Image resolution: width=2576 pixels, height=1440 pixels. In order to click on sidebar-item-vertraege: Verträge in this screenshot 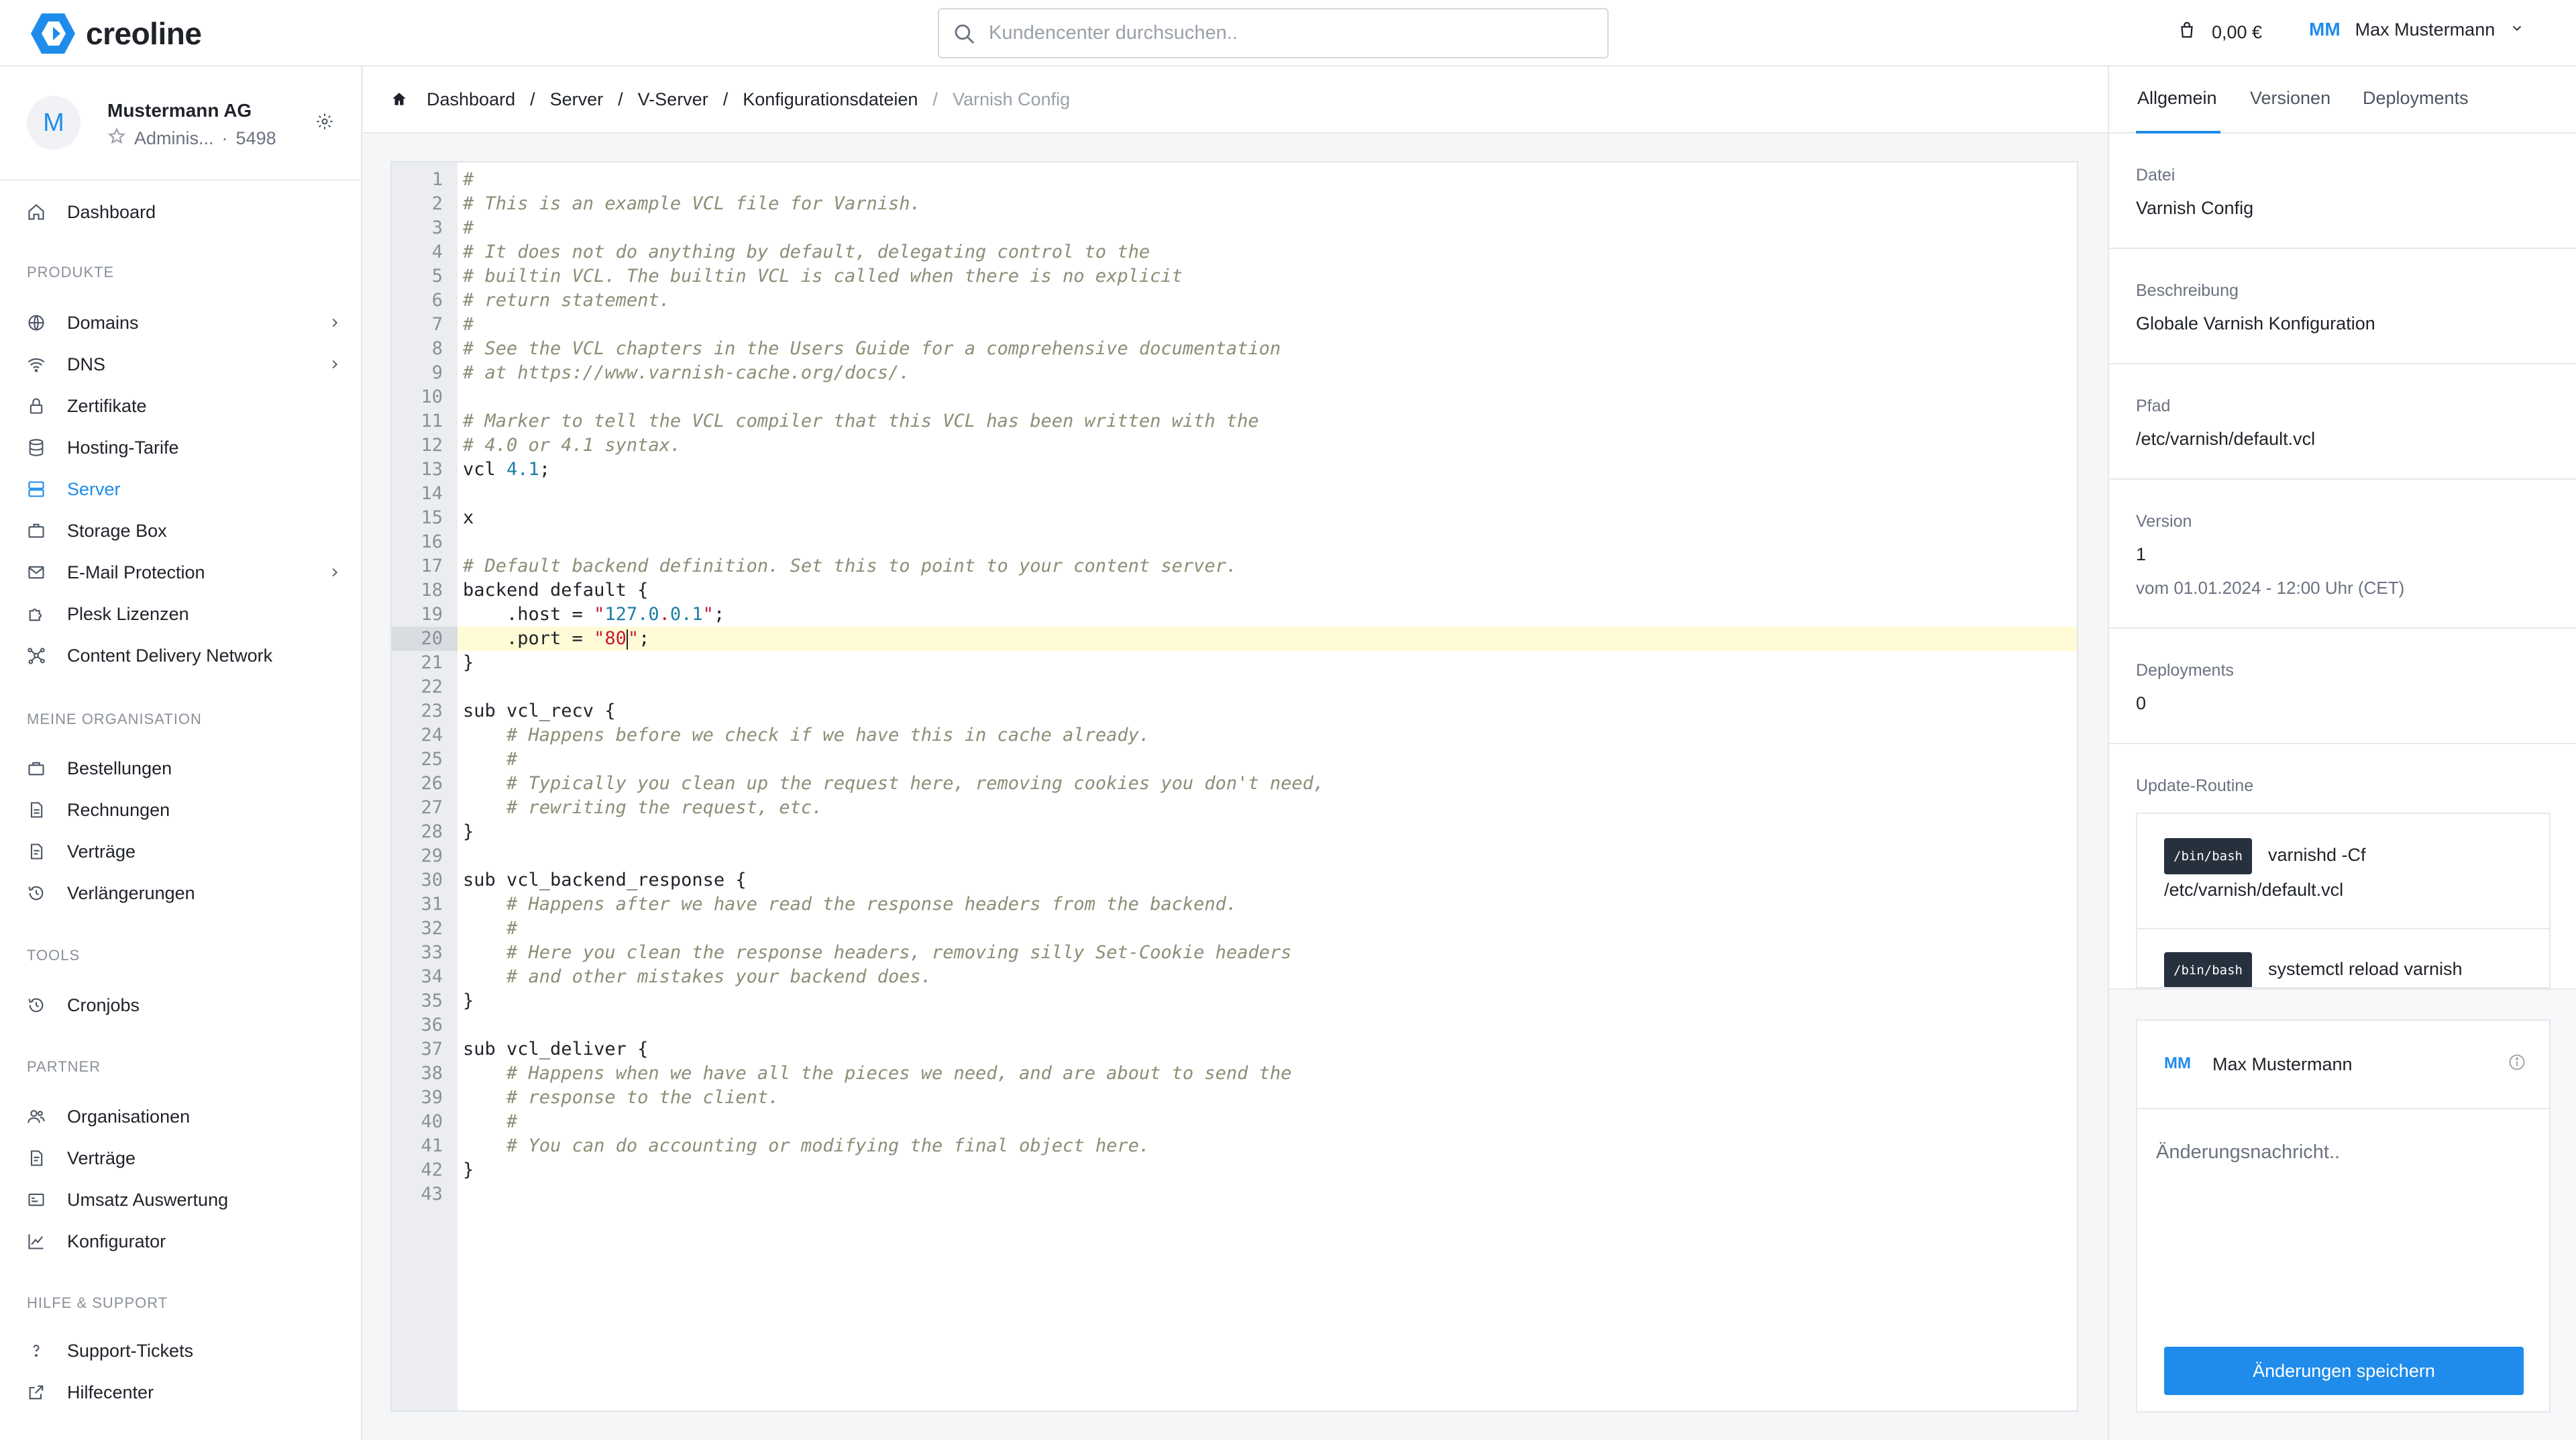, I will do `click(184, 851)`.